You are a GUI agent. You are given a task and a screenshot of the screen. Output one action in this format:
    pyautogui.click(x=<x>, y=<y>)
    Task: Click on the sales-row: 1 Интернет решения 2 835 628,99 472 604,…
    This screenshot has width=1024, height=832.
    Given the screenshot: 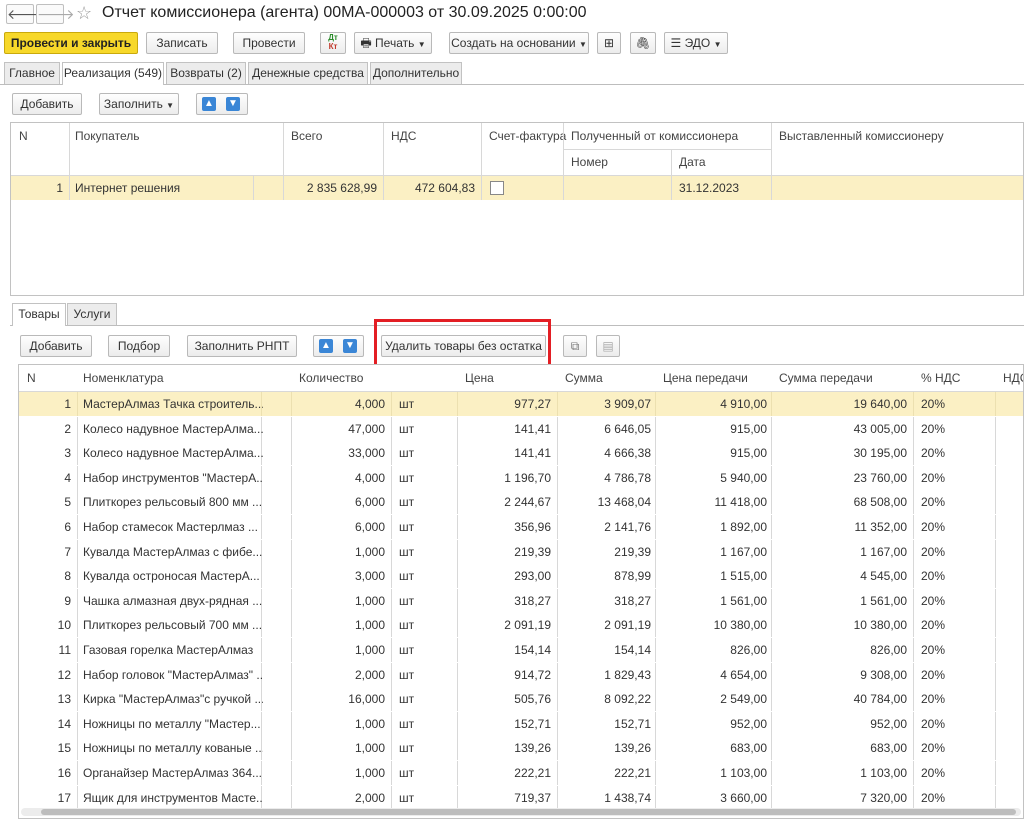 What is the action you would take?
    pyautogui.click(x=517, y=188)
    